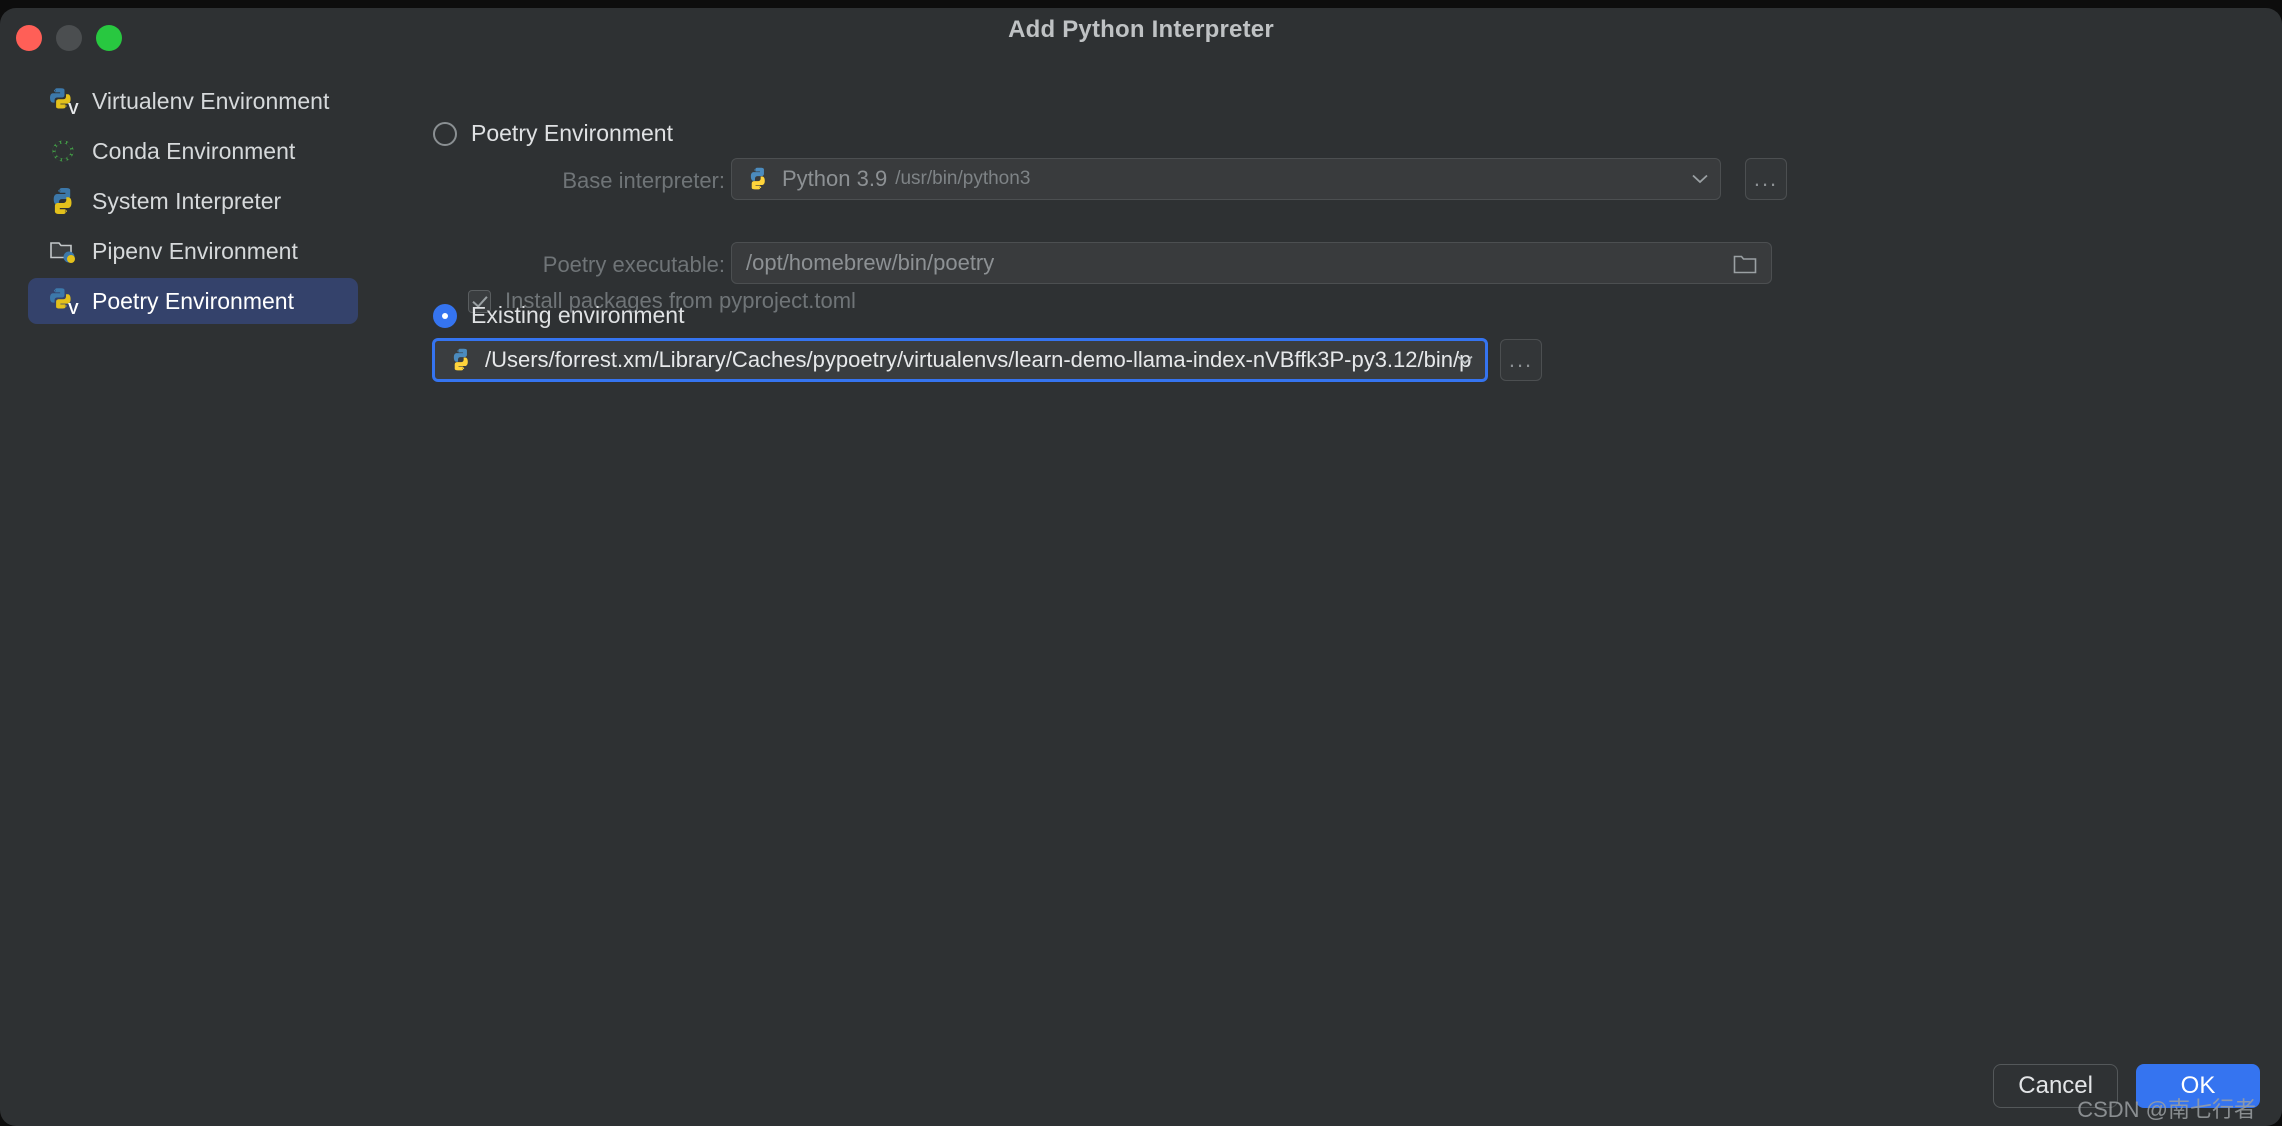 Image resolution: width=2282 pixels, height=1126 pixels. I want to click on base-interpreter-label: Base interpreter:, so click(643, 180).